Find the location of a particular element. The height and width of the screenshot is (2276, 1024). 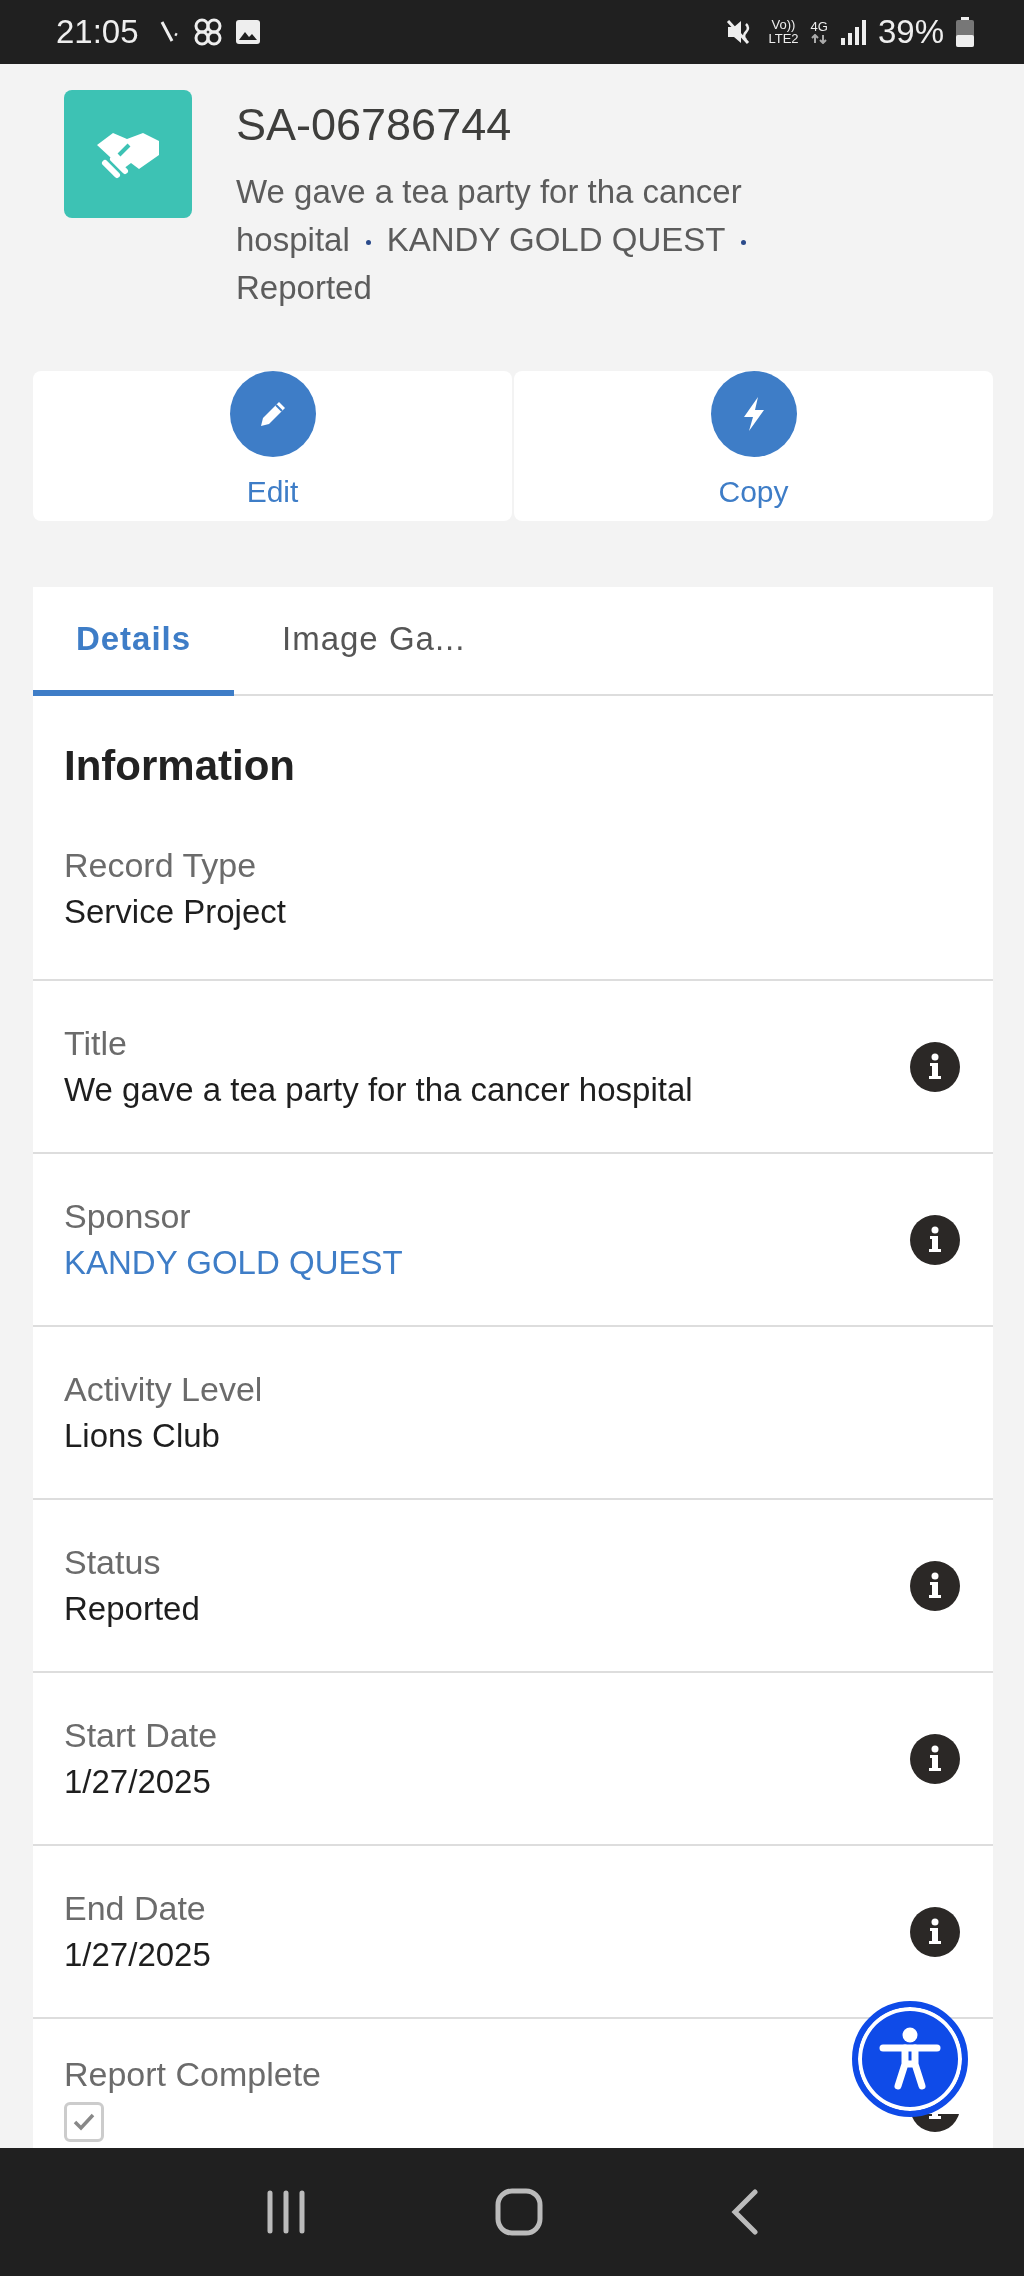

back-icon is located at coordinates (745, 2212).